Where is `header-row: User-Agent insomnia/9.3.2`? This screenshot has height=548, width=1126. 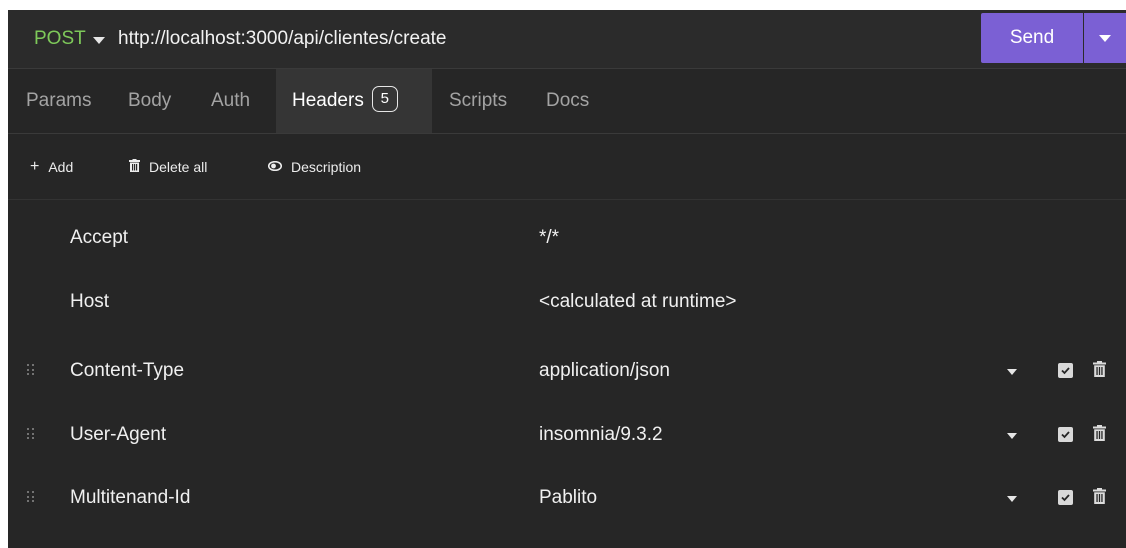
header-row: User-Agent insomnia/9.3.2 is located at coordinates (567, 435).